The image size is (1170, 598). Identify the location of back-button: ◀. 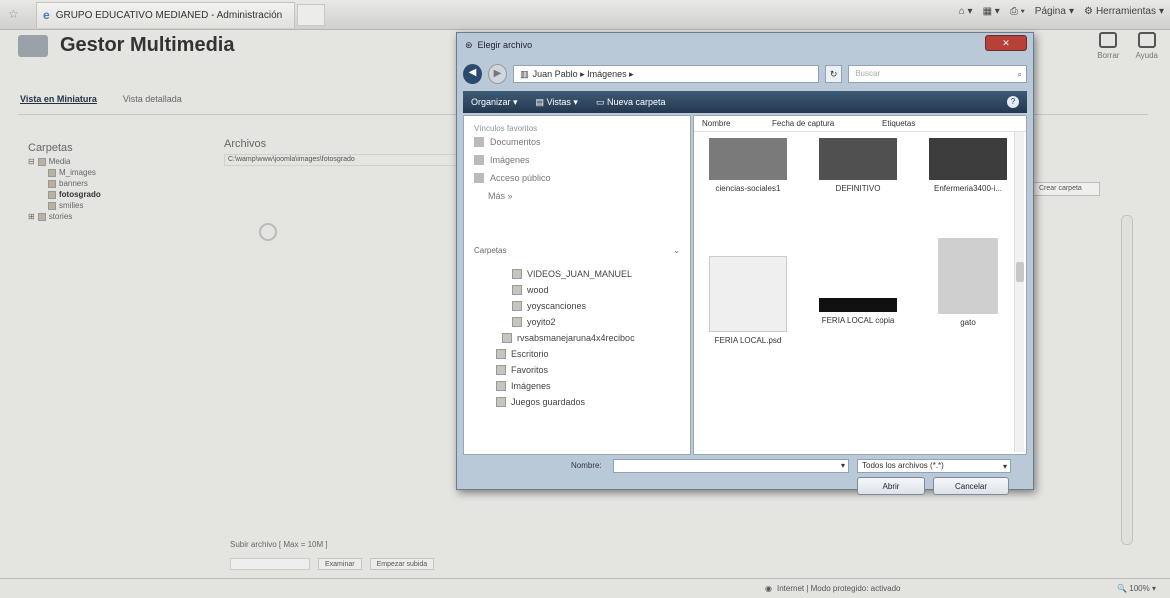
(472, 74).